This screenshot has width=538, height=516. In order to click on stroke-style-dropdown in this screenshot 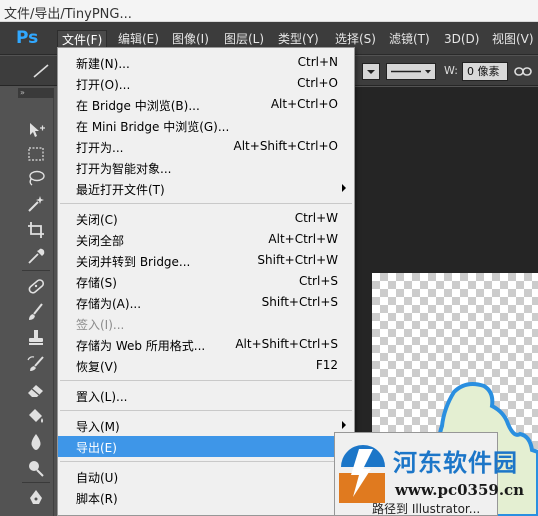, I will do `click(411, 71)`.